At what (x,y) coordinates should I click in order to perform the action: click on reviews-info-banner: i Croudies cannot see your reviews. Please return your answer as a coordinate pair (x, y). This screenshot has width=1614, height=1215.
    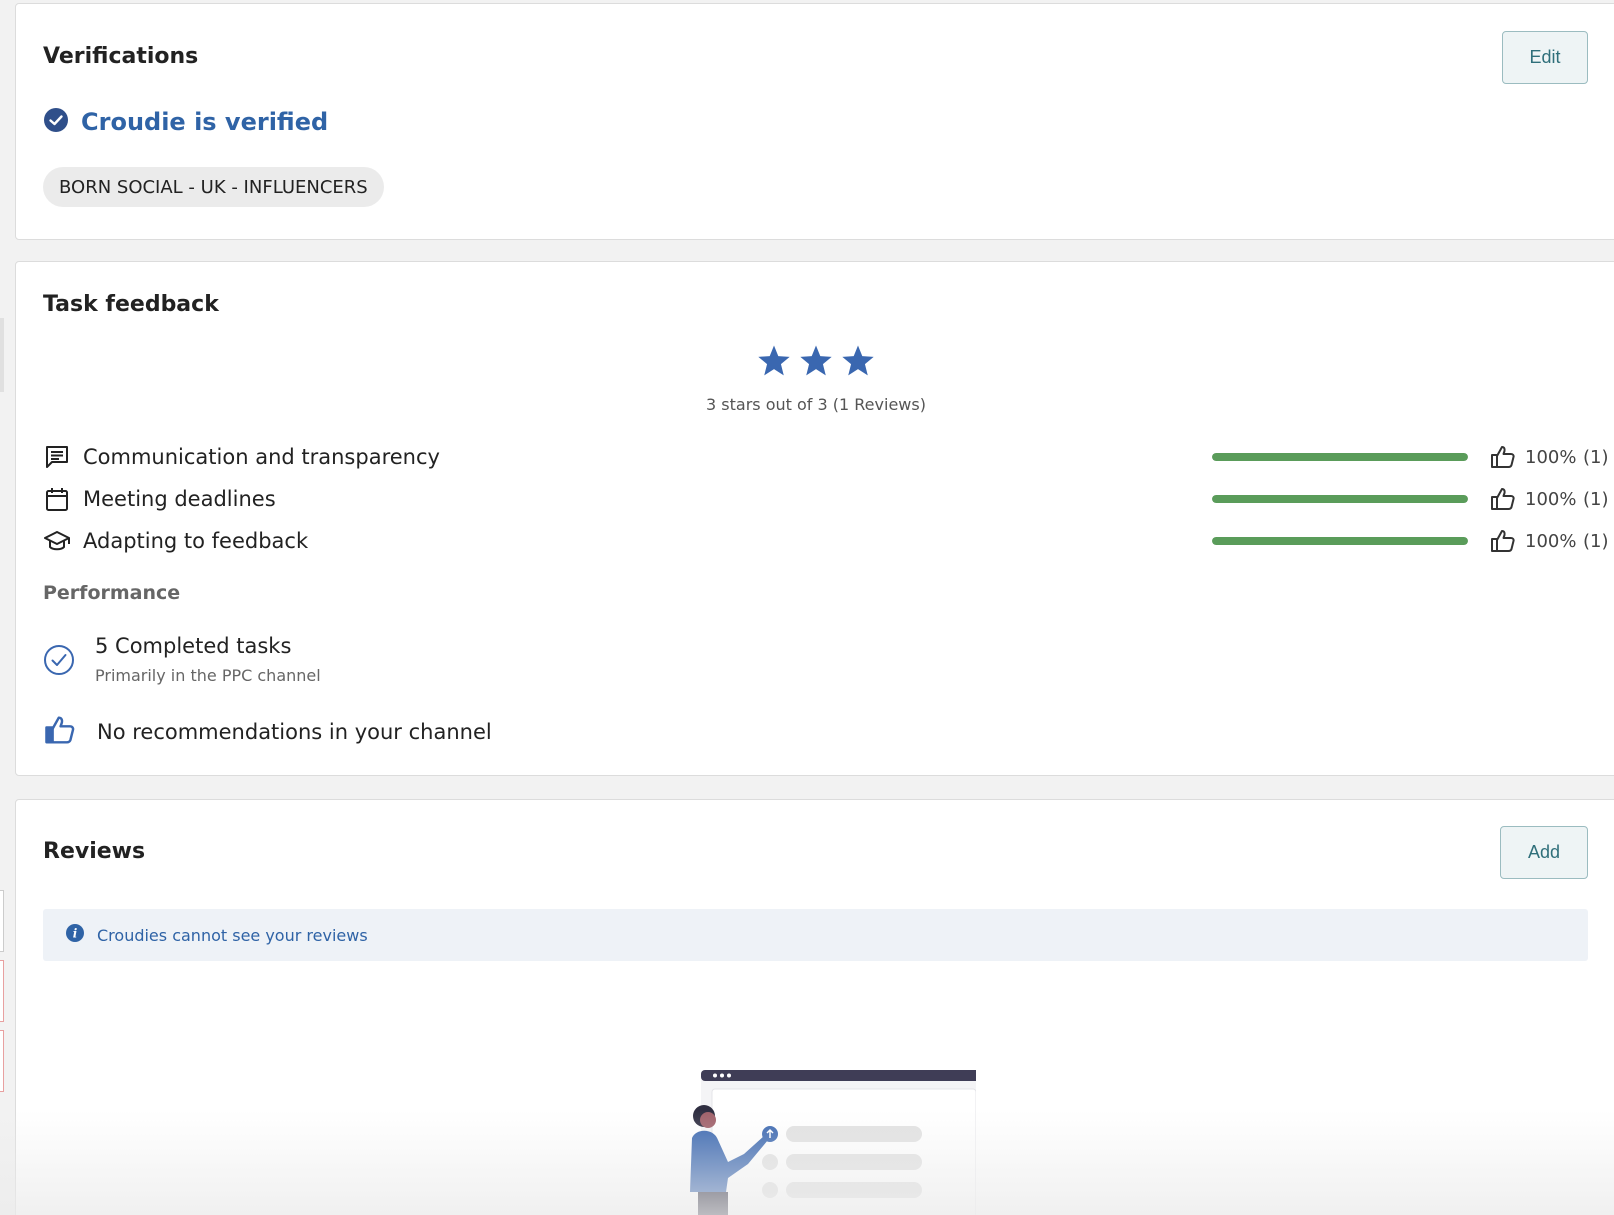
    Looking at the image, I should click on (815, 935).